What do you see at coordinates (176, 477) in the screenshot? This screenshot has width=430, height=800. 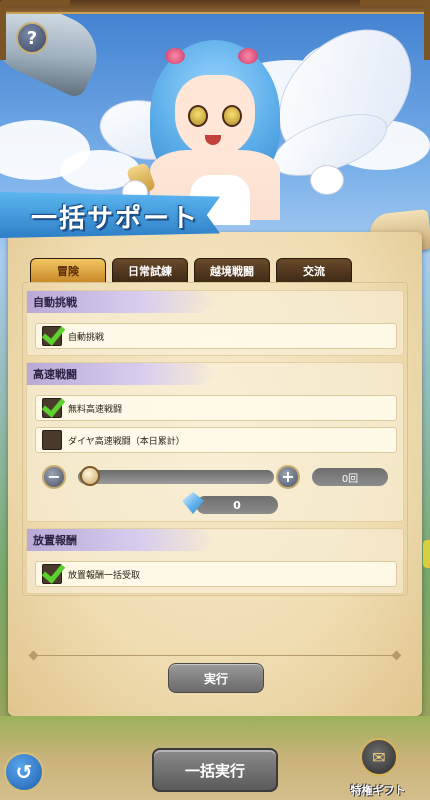 I see `slider-track` at bounding box center [176, 477].